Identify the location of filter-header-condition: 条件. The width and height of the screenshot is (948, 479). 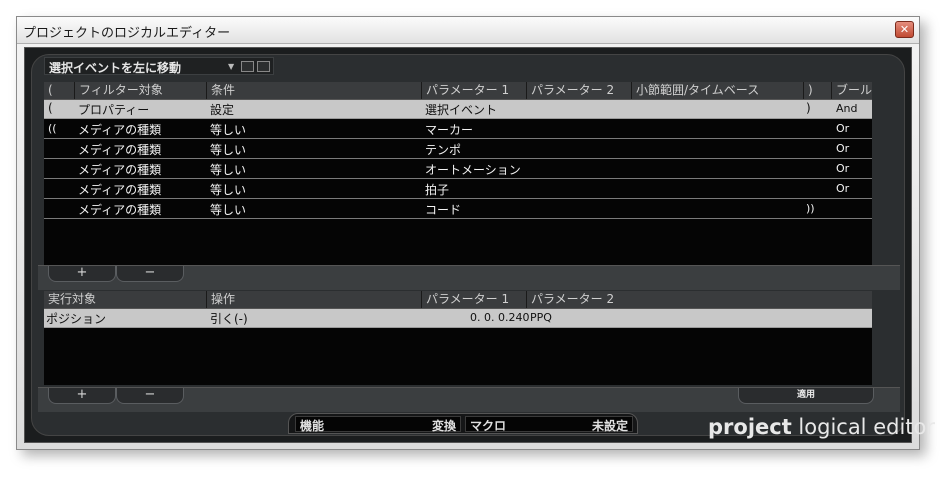
(313, 90).